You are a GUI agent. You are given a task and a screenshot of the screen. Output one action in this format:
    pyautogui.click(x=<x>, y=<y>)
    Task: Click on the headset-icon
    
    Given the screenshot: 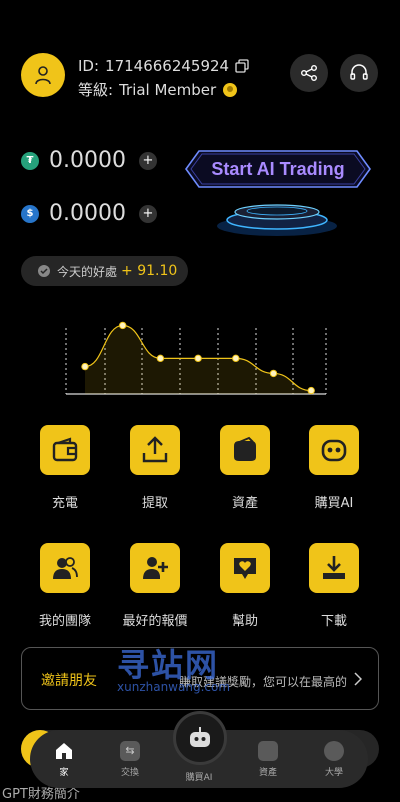 What is the action you would take?
    pyautogui.click(x=359, y=72)
    